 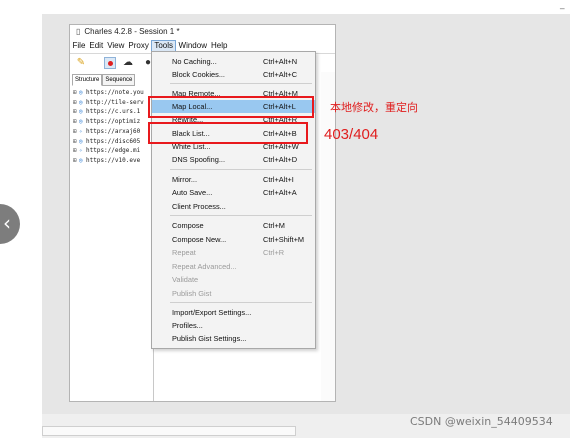 I want to click on menu-item-repeat: Repeat Ctrl+R, so click(x=228, y=252).